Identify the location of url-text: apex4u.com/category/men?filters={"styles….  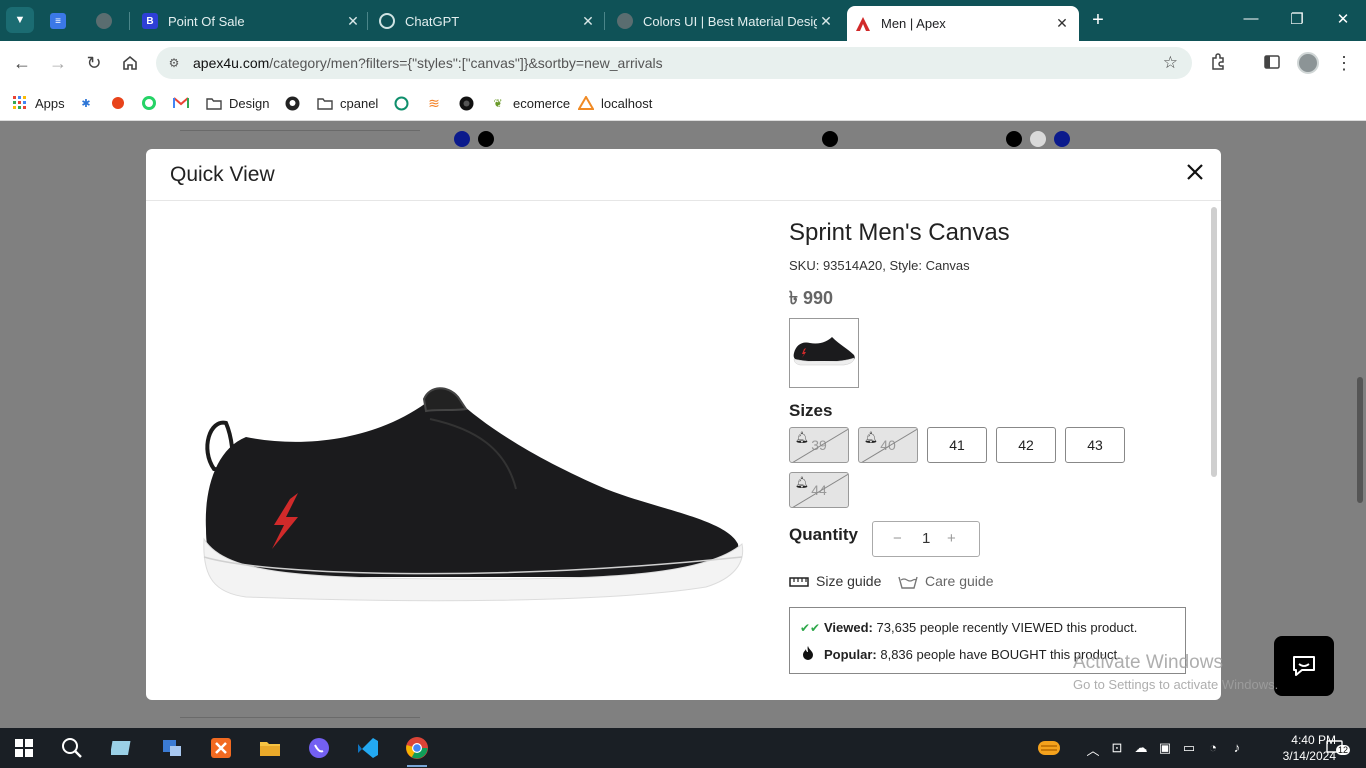
(428, 63).